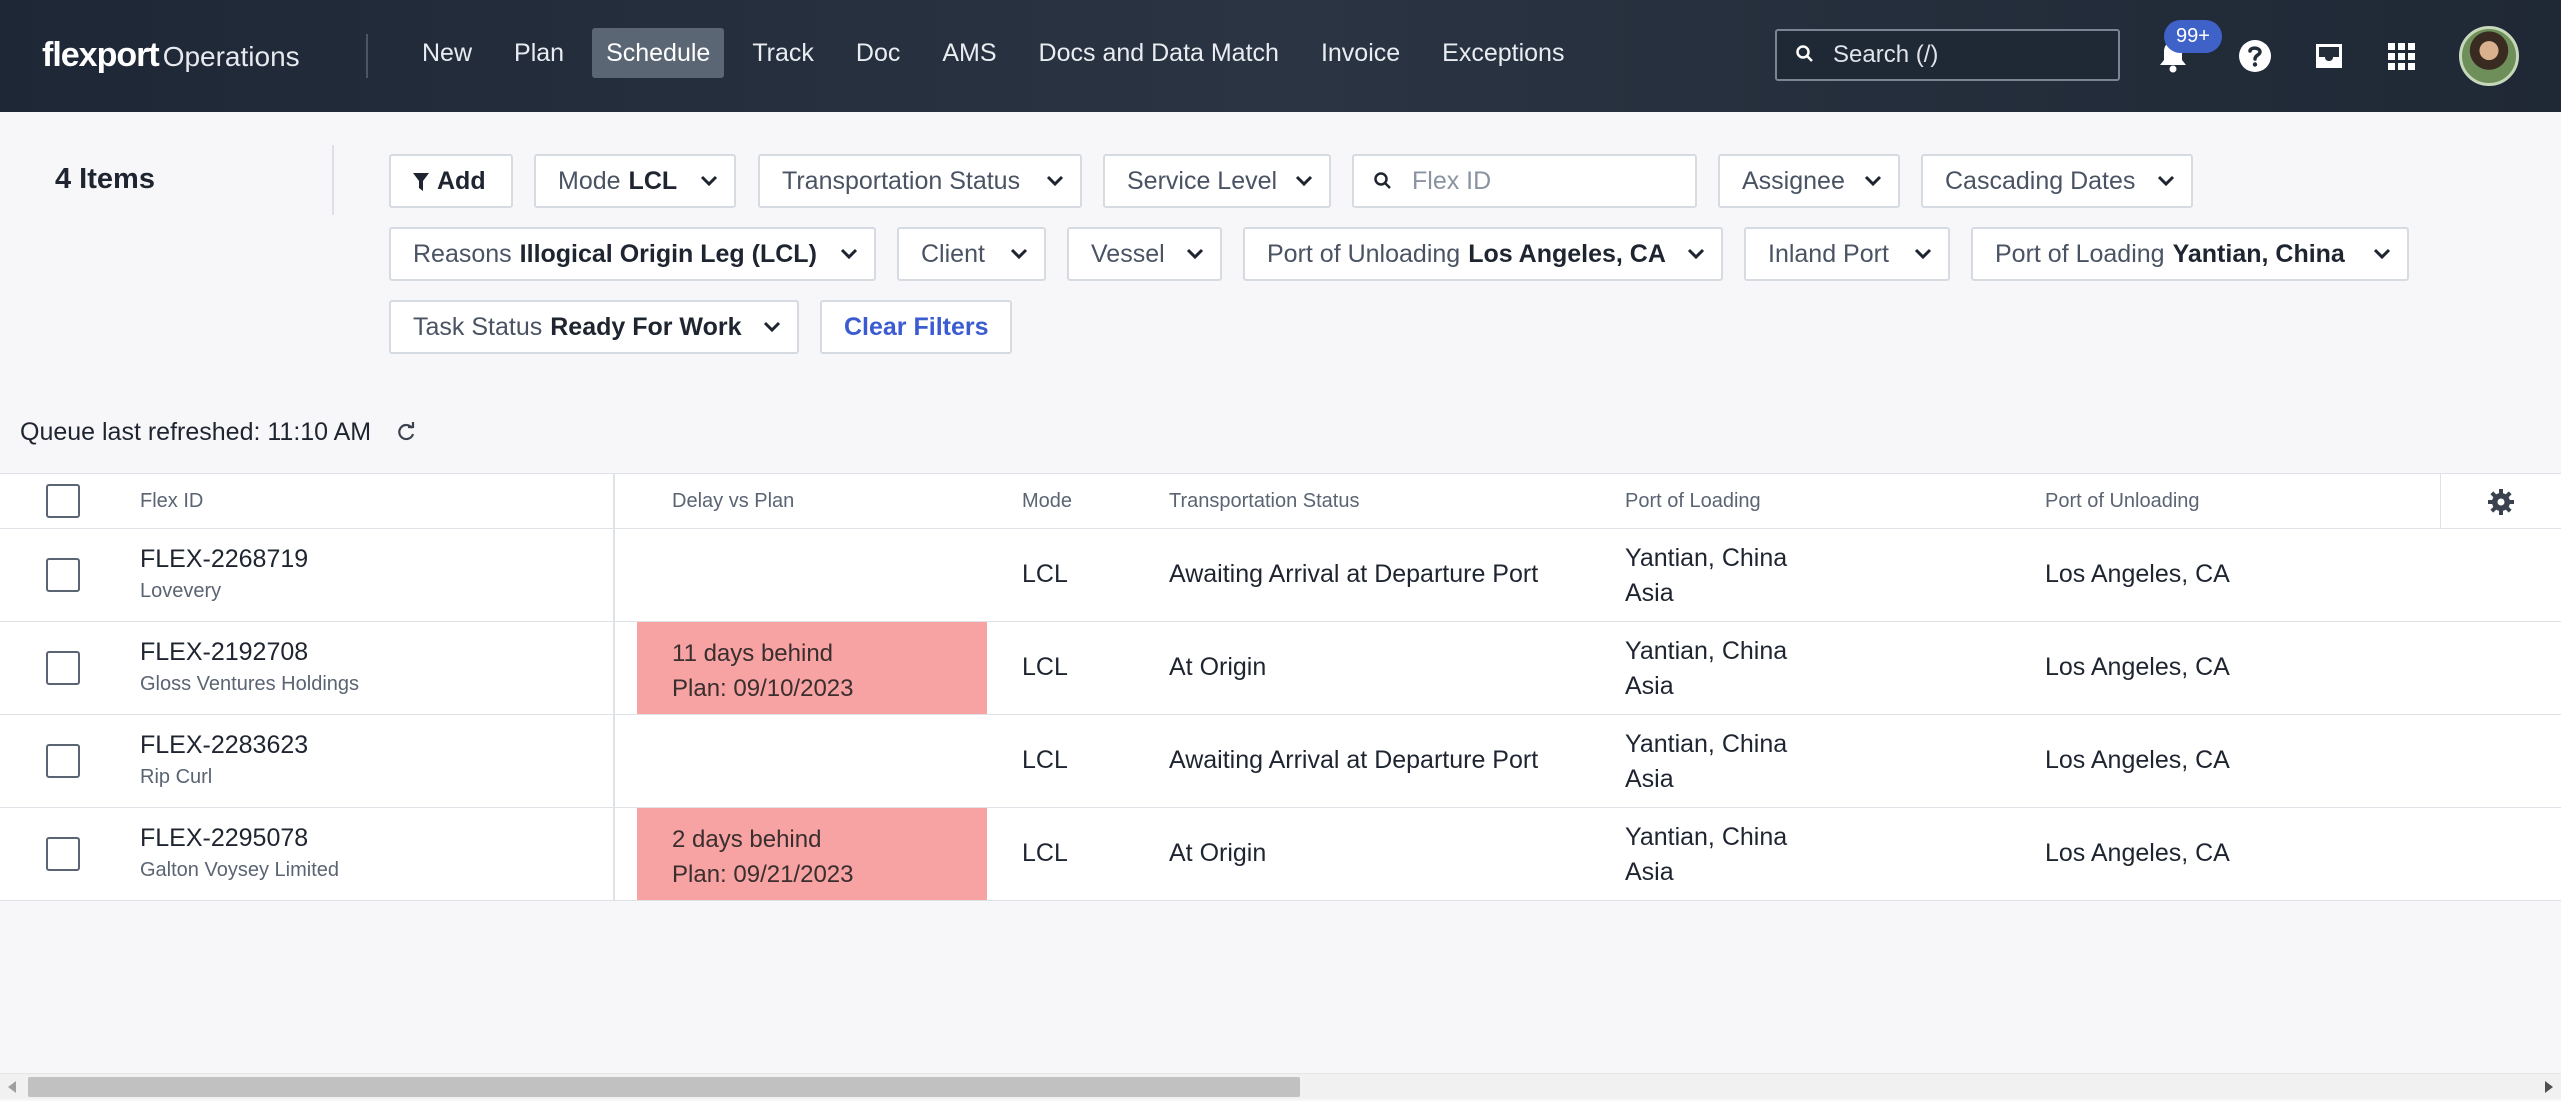  What do you see at coordinates (916, 327) in the screenshot?
I see `clear-filters-button: Clear Filters` at bounding box center [916, 327].